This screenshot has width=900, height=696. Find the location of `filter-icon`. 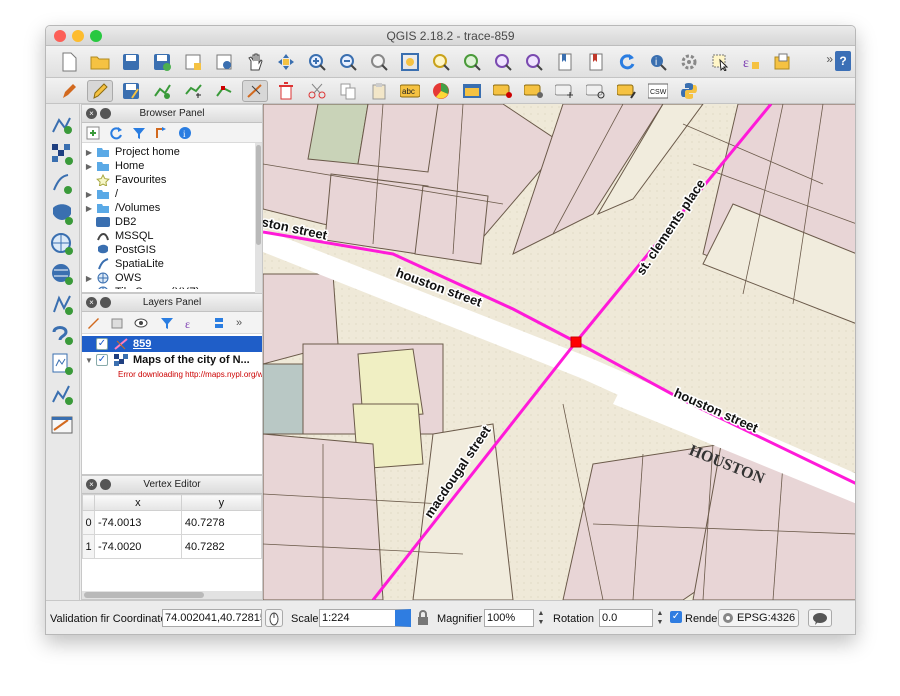

filter-icon is located at coordinates (139, 133).